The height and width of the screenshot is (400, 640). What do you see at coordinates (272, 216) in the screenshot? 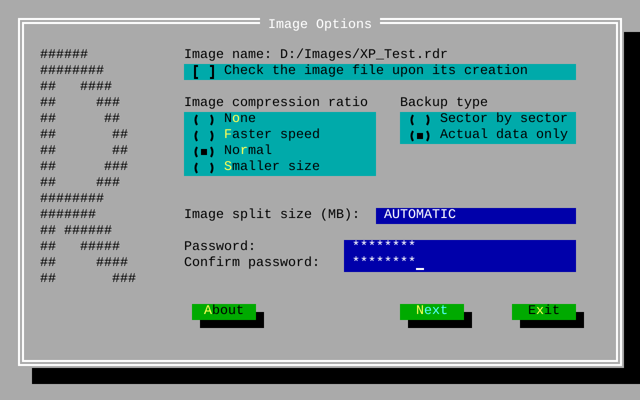
I see `field-label: Image split size (MB):` at bounding box center [272, 216].